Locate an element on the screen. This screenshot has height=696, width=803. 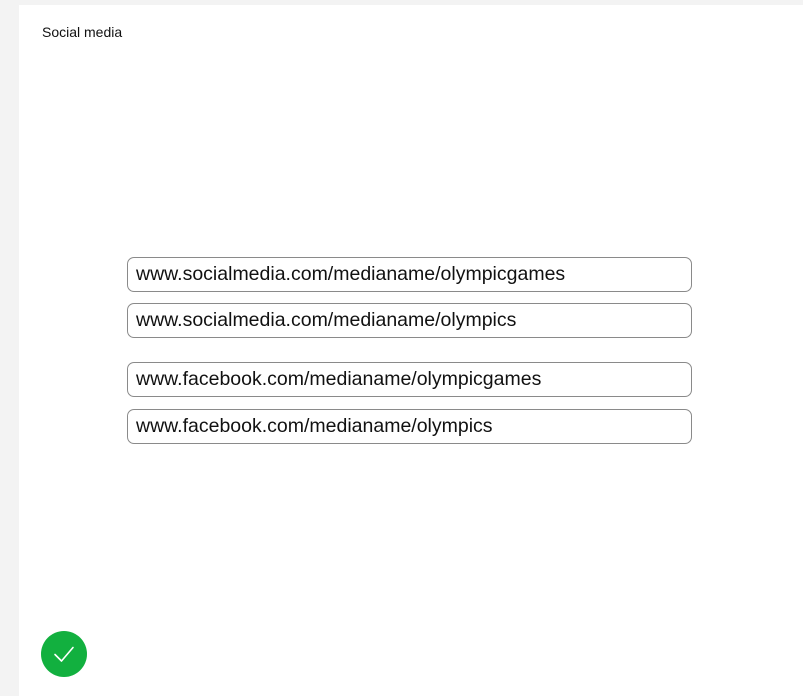
social-link-field: www.facebook.com/medianame/olympics is located at coordinates (409, 426).